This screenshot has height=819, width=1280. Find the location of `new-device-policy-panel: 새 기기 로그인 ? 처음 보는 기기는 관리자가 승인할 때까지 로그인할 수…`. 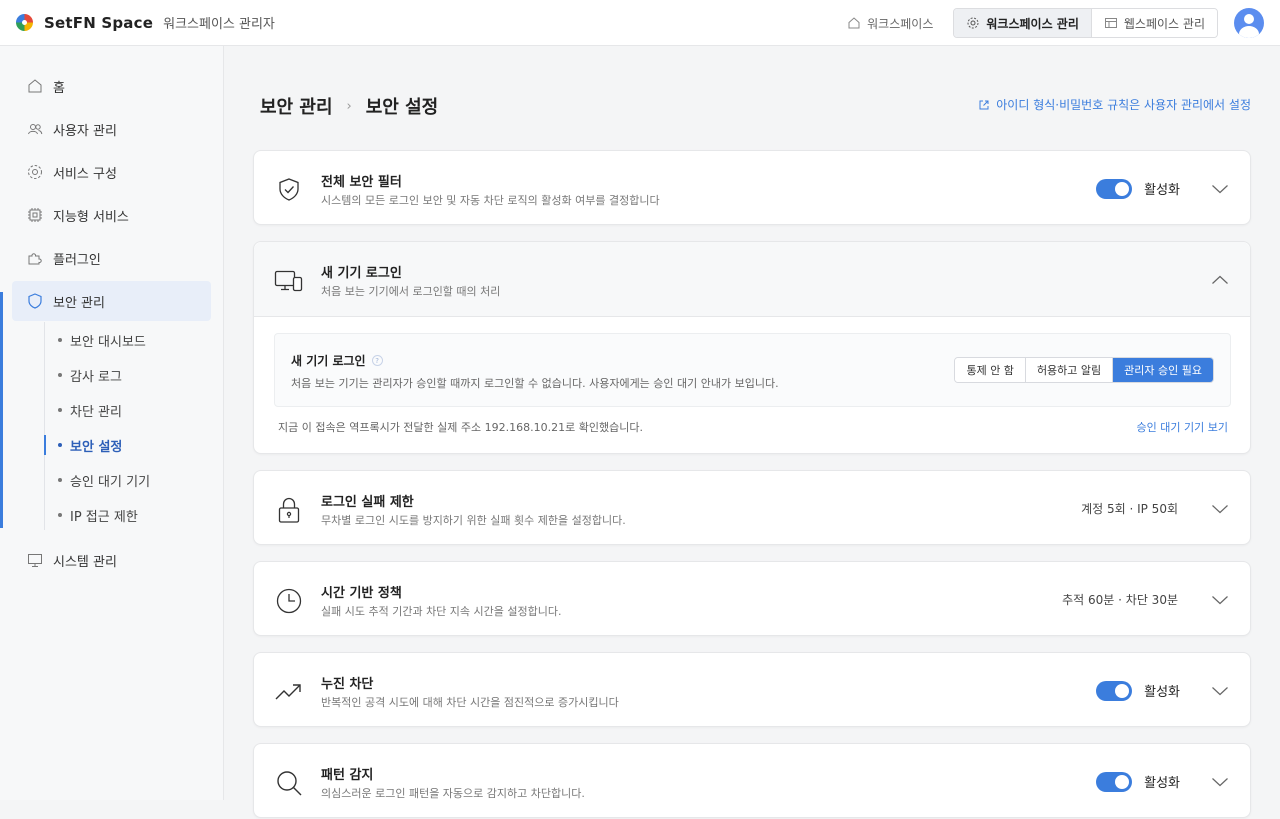

new-device-policy-panel: 새 기기 로그인 ? 처음 보는 기기는 관리자가 승인할 때까지 로그인할 수… is located at coordinates (752, 370).